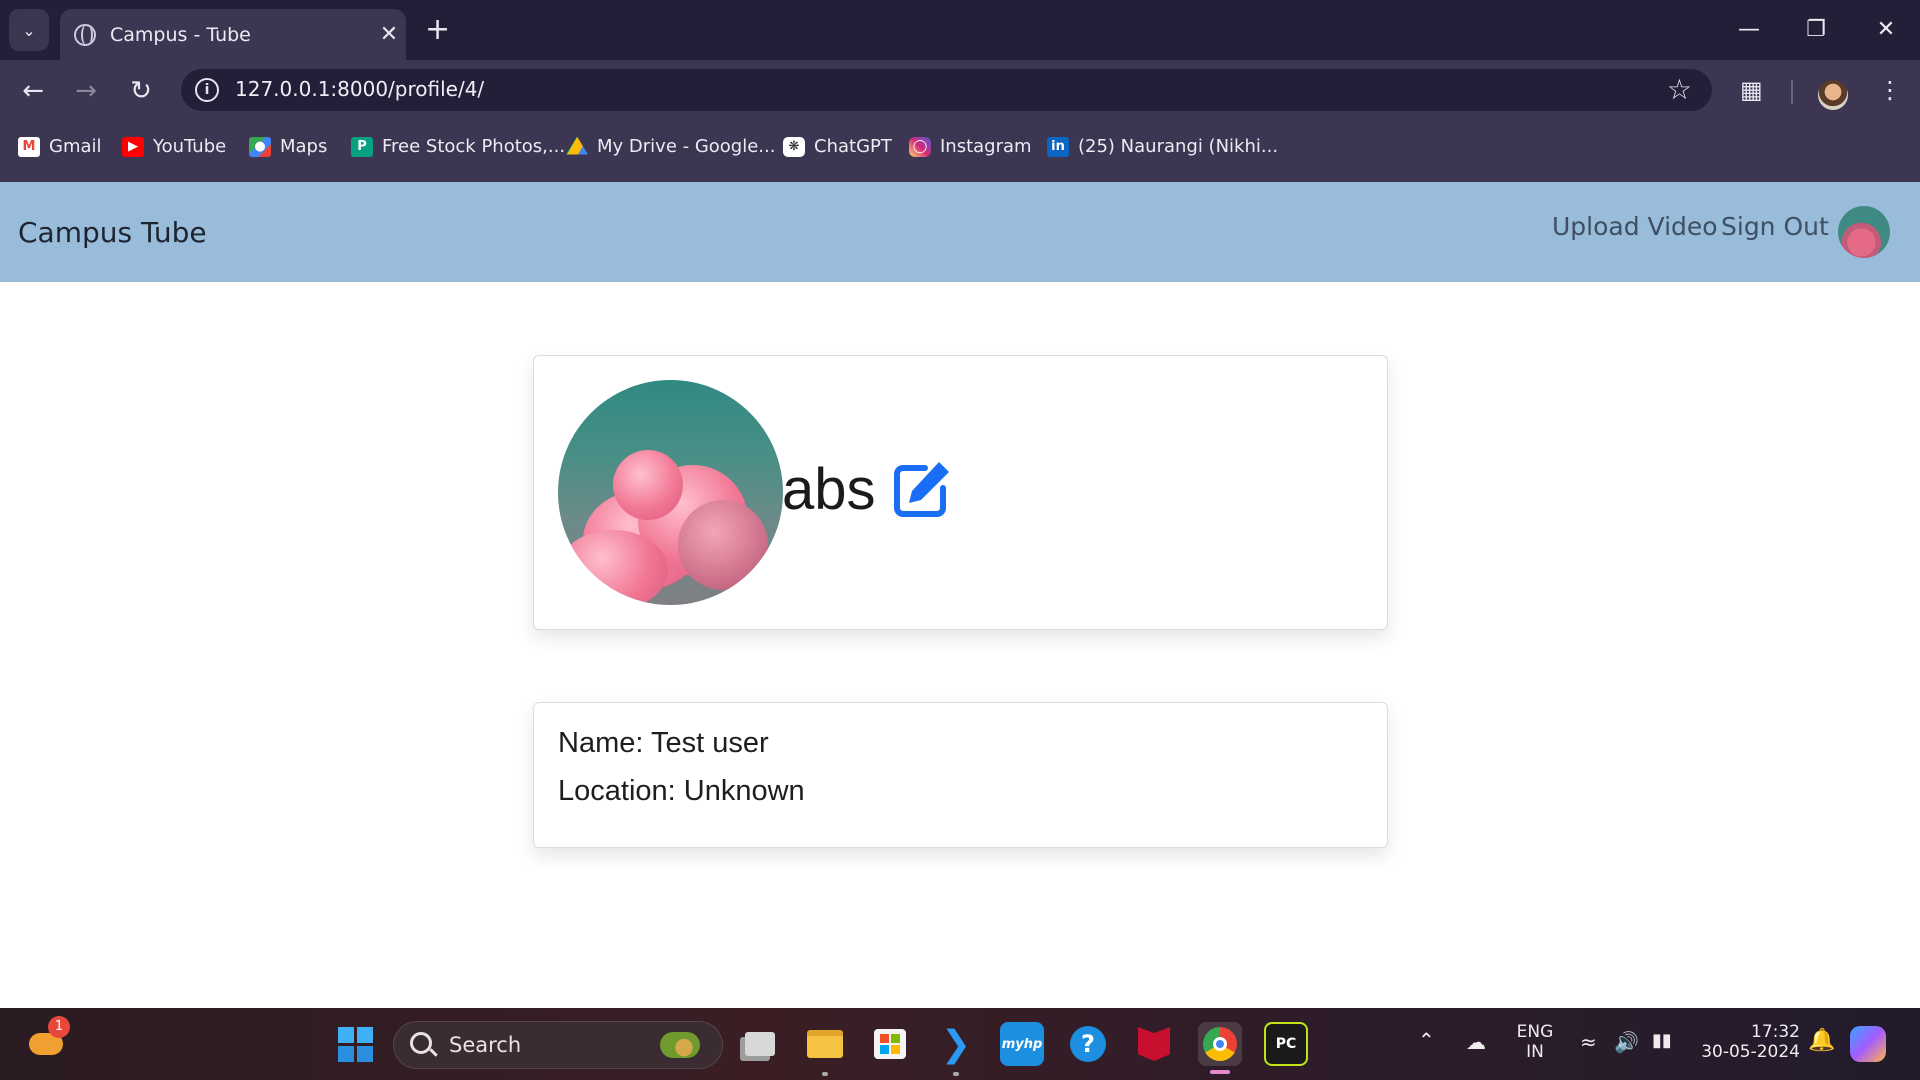  I want to click on drive-icon, so click(577, 145).